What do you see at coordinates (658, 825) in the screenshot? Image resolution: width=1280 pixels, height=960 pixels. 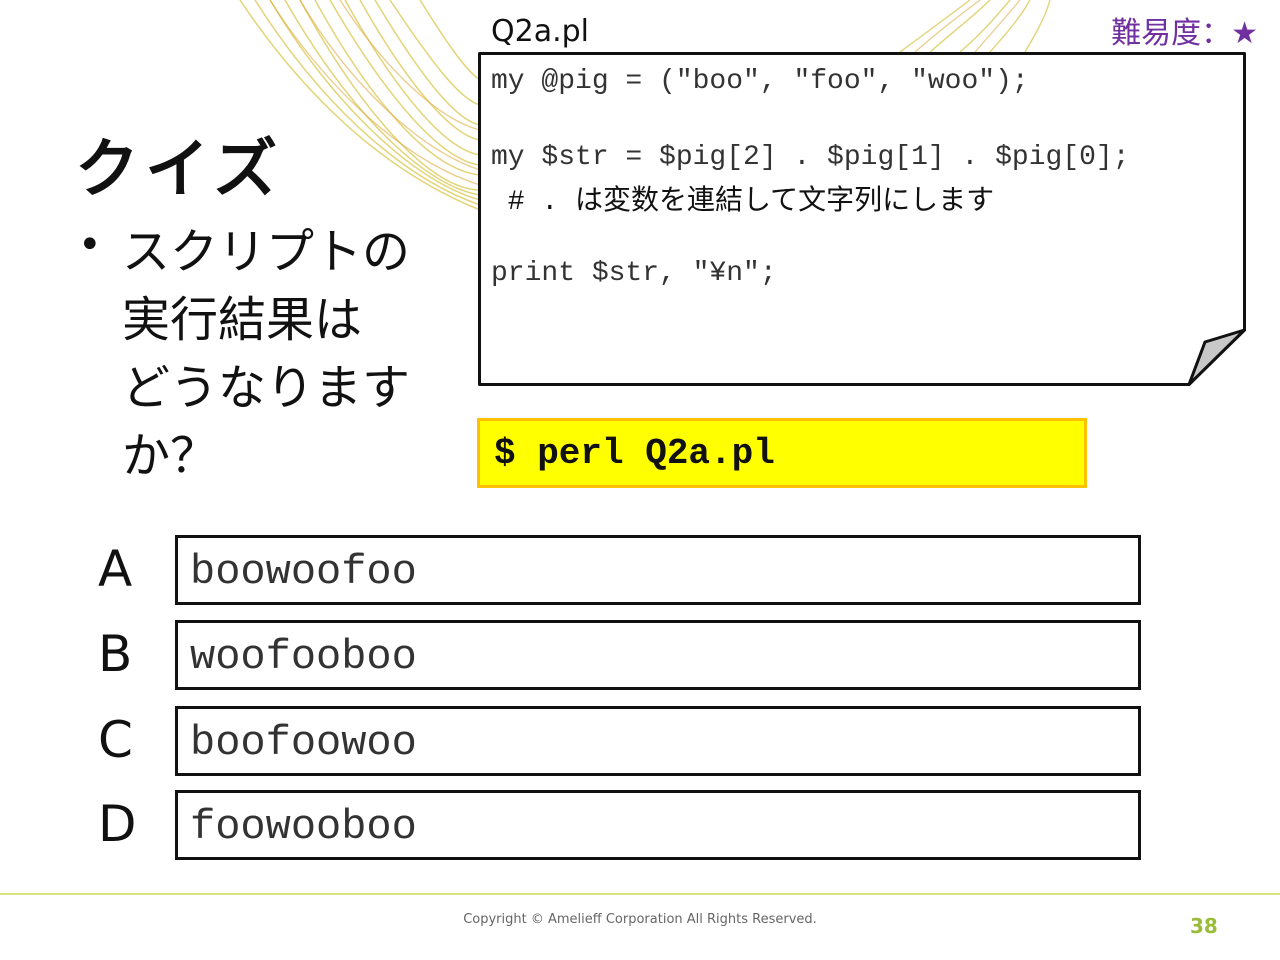 I see `answer-option-d: foowooboo` at bounding box center [658, 825].